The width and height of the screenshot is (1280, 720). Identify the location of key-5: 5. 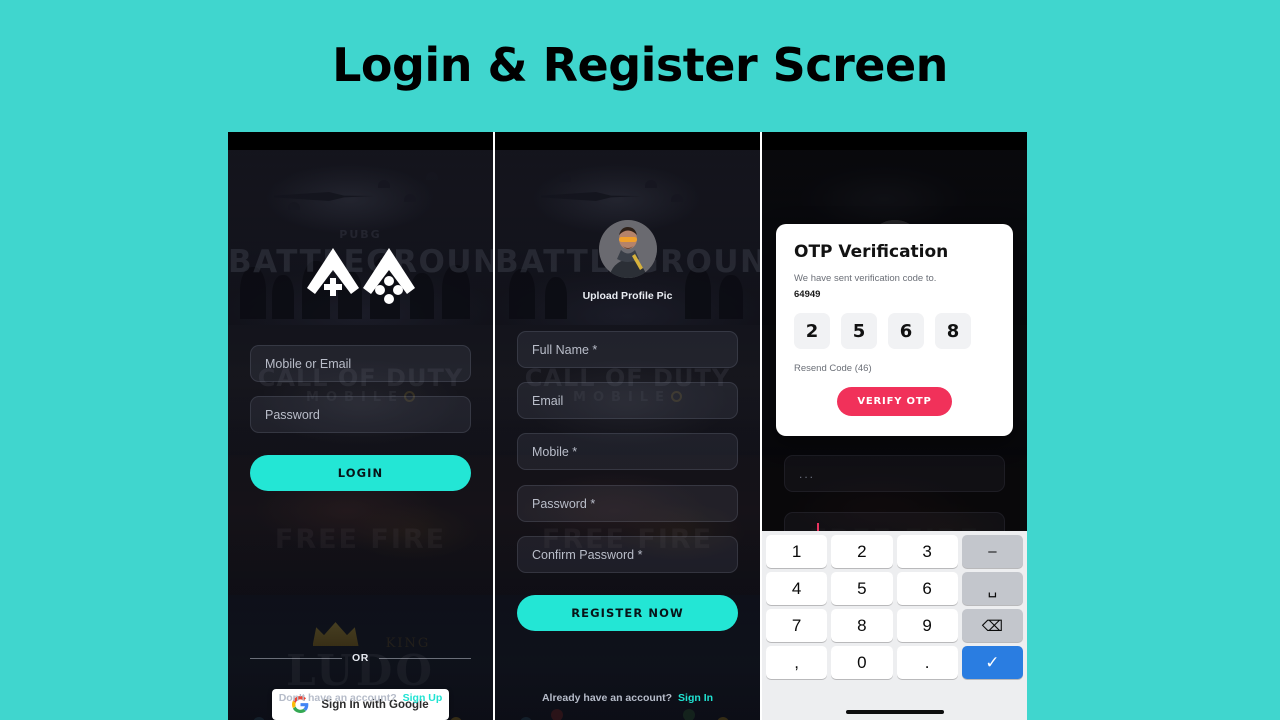
(862, 588).